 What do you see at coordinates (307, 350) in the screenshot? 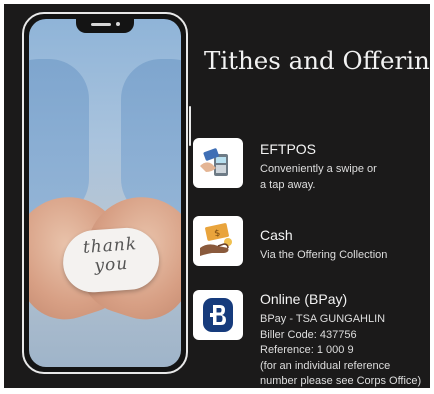
I see `bpay-detail-line: Reference: 1 000 9` at bounding box center [307, 350].